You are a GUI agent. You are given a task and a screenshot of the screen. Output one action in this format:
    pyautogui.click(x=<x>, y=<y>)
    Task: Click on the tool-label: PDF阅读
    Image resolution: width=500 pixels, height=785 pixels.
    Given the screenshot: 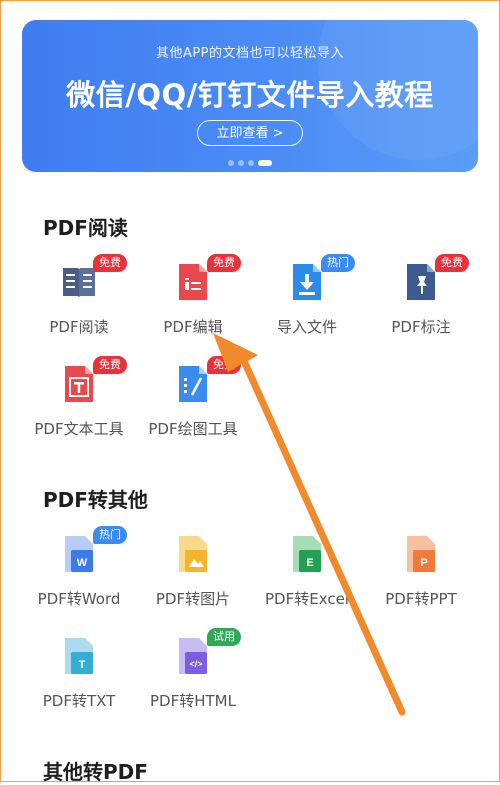 What is the action you would take?
    pyautogui.click(x=79, y=327)
    